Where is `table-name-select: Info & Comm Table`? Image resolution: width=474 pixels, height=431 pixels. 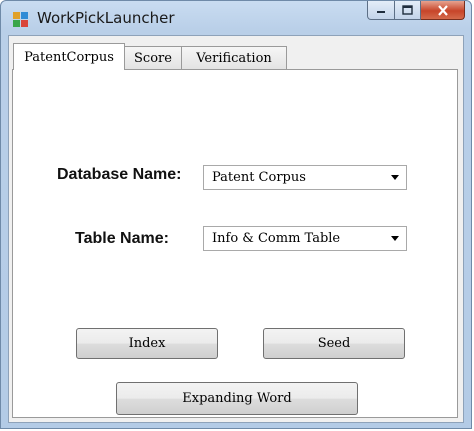
table-name-select: Info & Comm Table is located at coordinates (305, 238).